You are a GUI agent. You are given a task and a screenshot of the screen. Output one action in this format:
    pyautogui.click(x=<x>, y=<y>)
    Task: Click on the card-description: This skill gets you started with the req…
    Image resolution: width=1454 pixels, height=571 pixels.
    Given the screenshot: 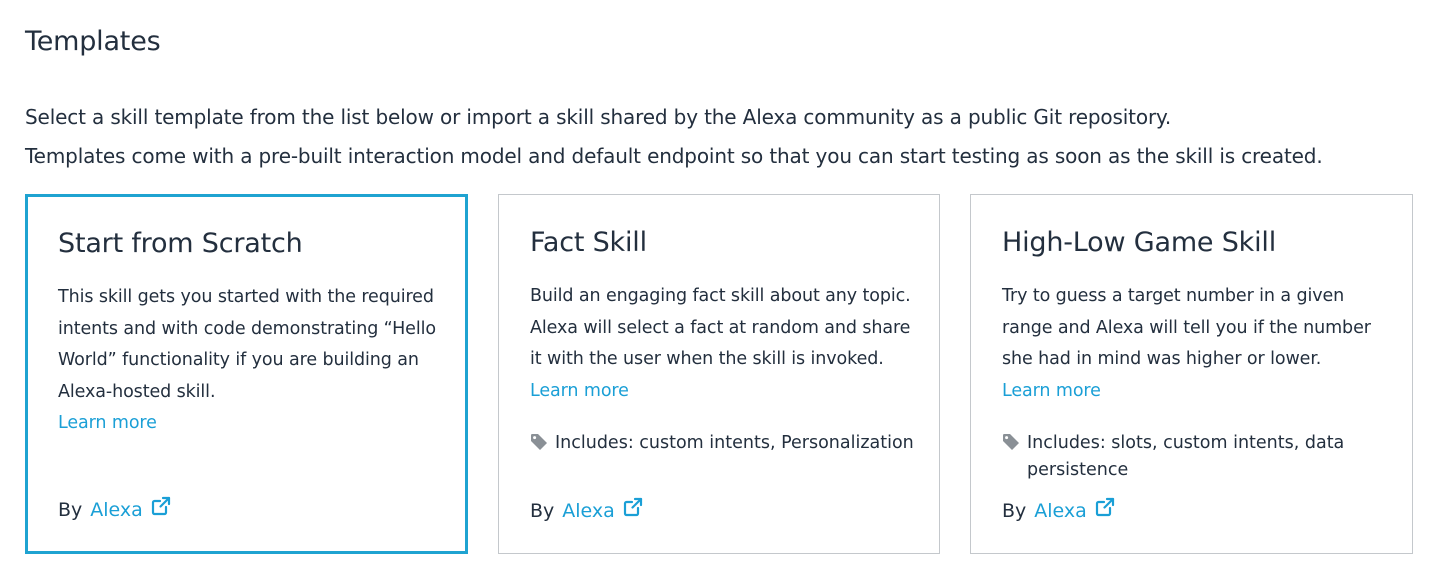 What is the action you would take?
    pyautogui.click(x=250, y=361)
    